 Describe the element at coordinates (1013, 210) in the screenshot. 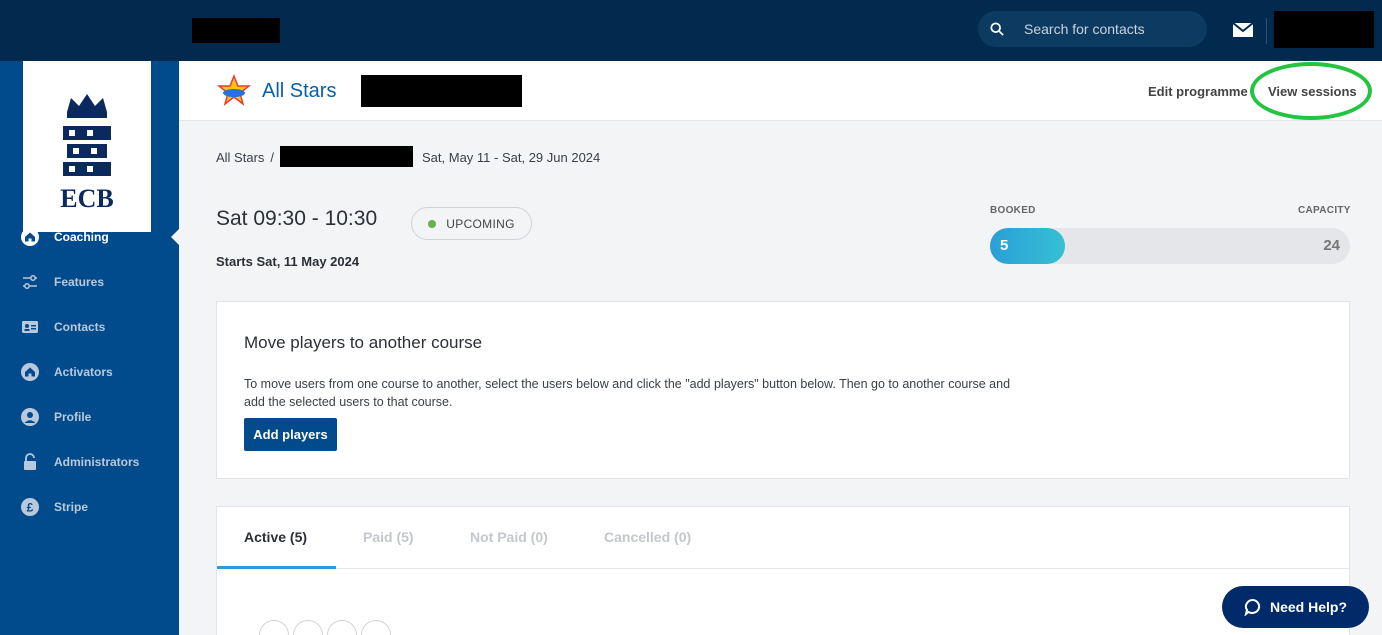

I see `booked-label: BOOKED` at that location.